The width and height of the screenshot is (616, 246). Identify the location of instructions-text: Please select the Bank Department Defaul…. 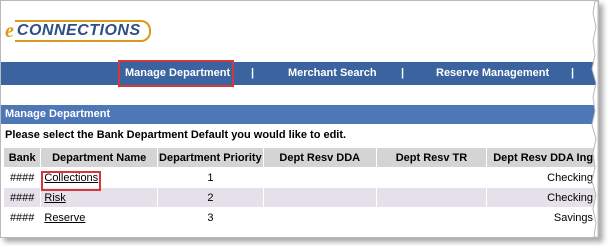
(176, 135).